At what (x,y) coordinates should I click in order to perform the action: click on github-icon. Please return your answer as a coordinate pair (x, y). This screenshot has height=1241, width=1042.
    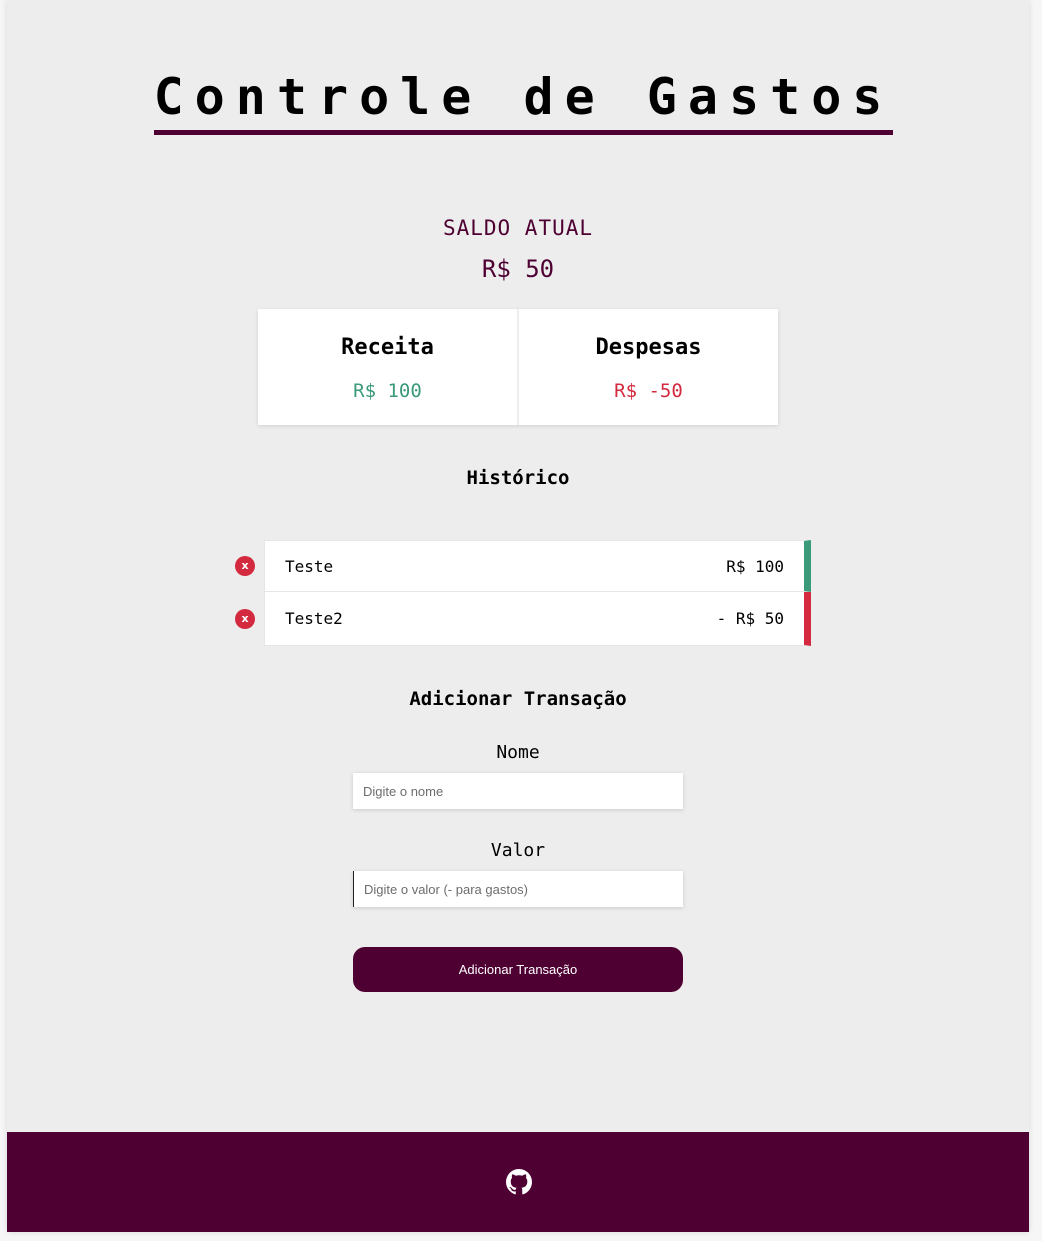
    Looking at the image, I should click on (519, 1182).